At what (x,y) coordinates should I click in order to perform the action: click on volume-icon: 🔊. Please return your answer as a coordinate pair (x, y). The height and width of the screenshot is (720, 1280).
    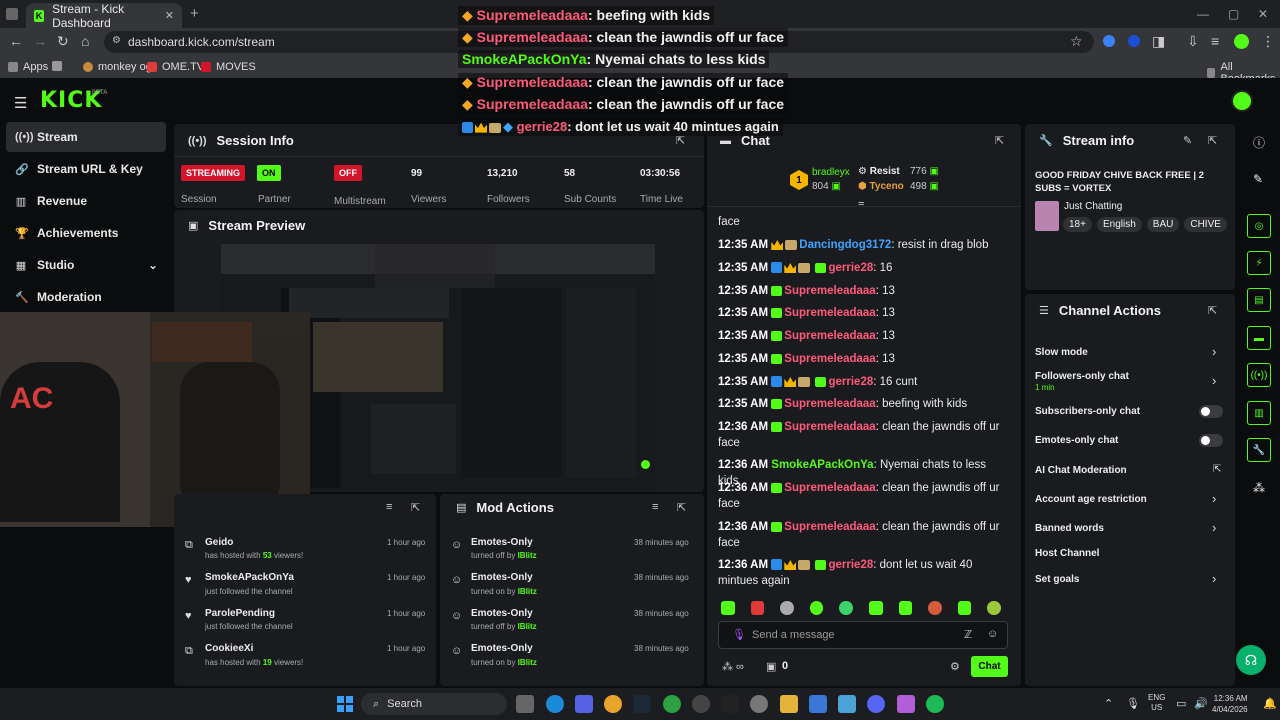
    Looking at the image, I should click on (1201, 703).